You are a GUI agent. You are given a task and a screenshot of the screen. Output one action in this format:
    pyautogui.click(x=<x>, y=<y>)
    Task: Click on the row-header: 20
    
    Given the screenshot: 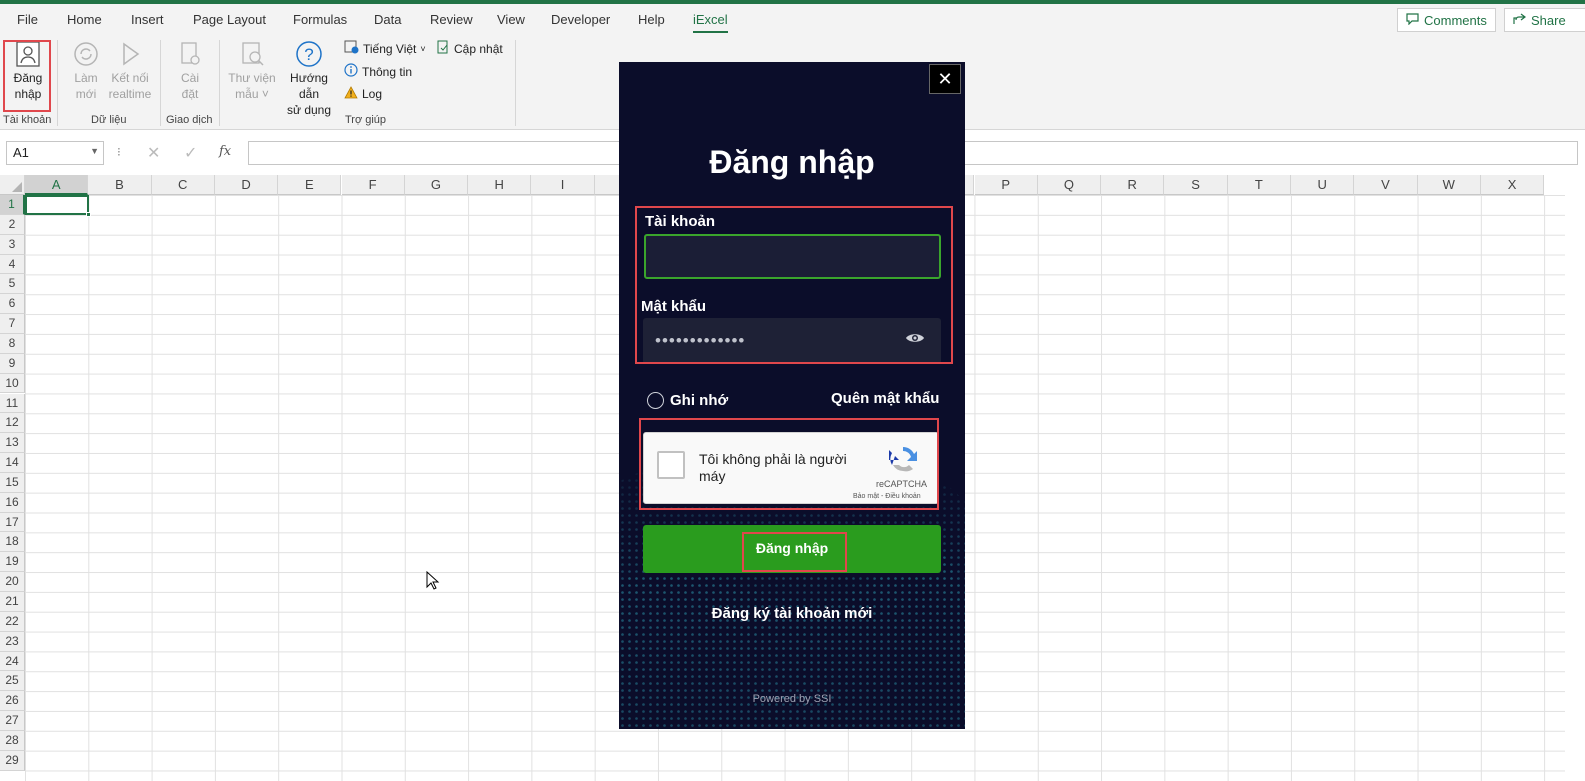 What is the action you would take?
    pyautogui.click(x=12, y=582)
    